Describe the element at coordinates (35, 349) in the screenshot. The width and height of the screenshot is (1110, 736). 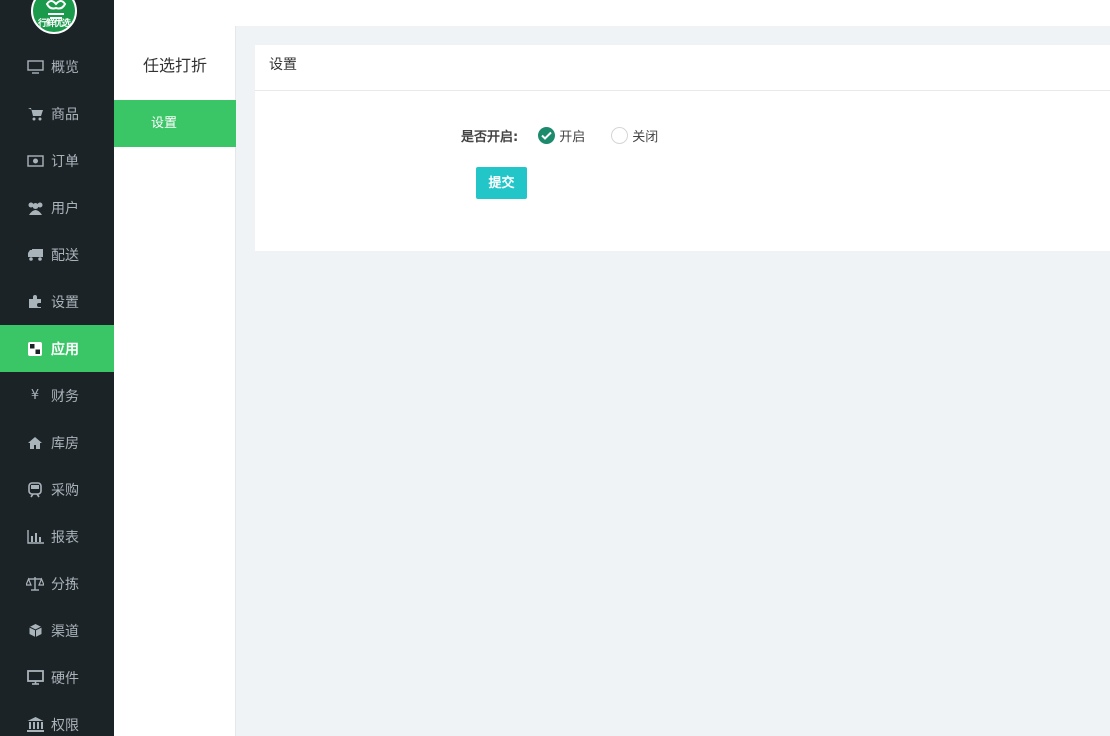
I see `grid-icon` at that location.